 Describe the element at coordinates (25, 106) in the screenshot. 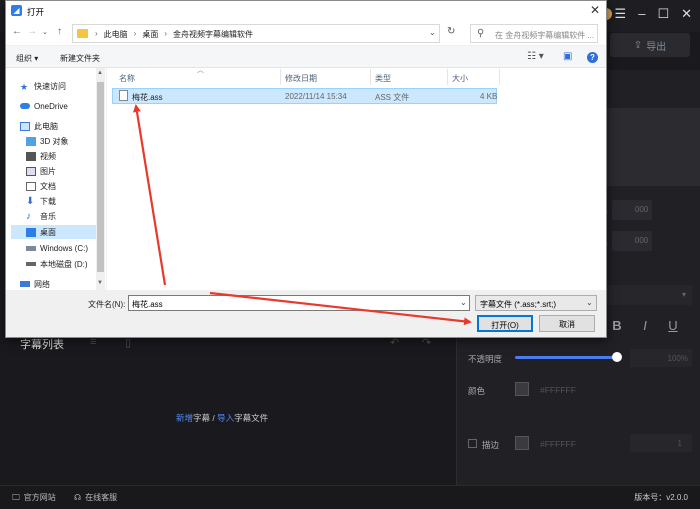

I see `cloud-icon` at that location.